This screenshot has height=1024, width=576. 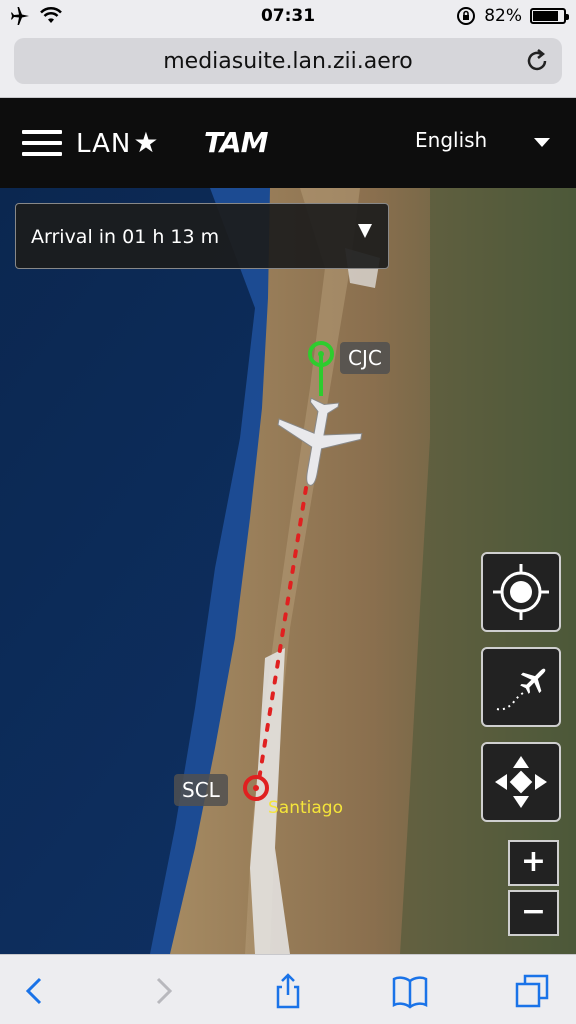 I want to click on battery-icon, so click(x=549, y=16).